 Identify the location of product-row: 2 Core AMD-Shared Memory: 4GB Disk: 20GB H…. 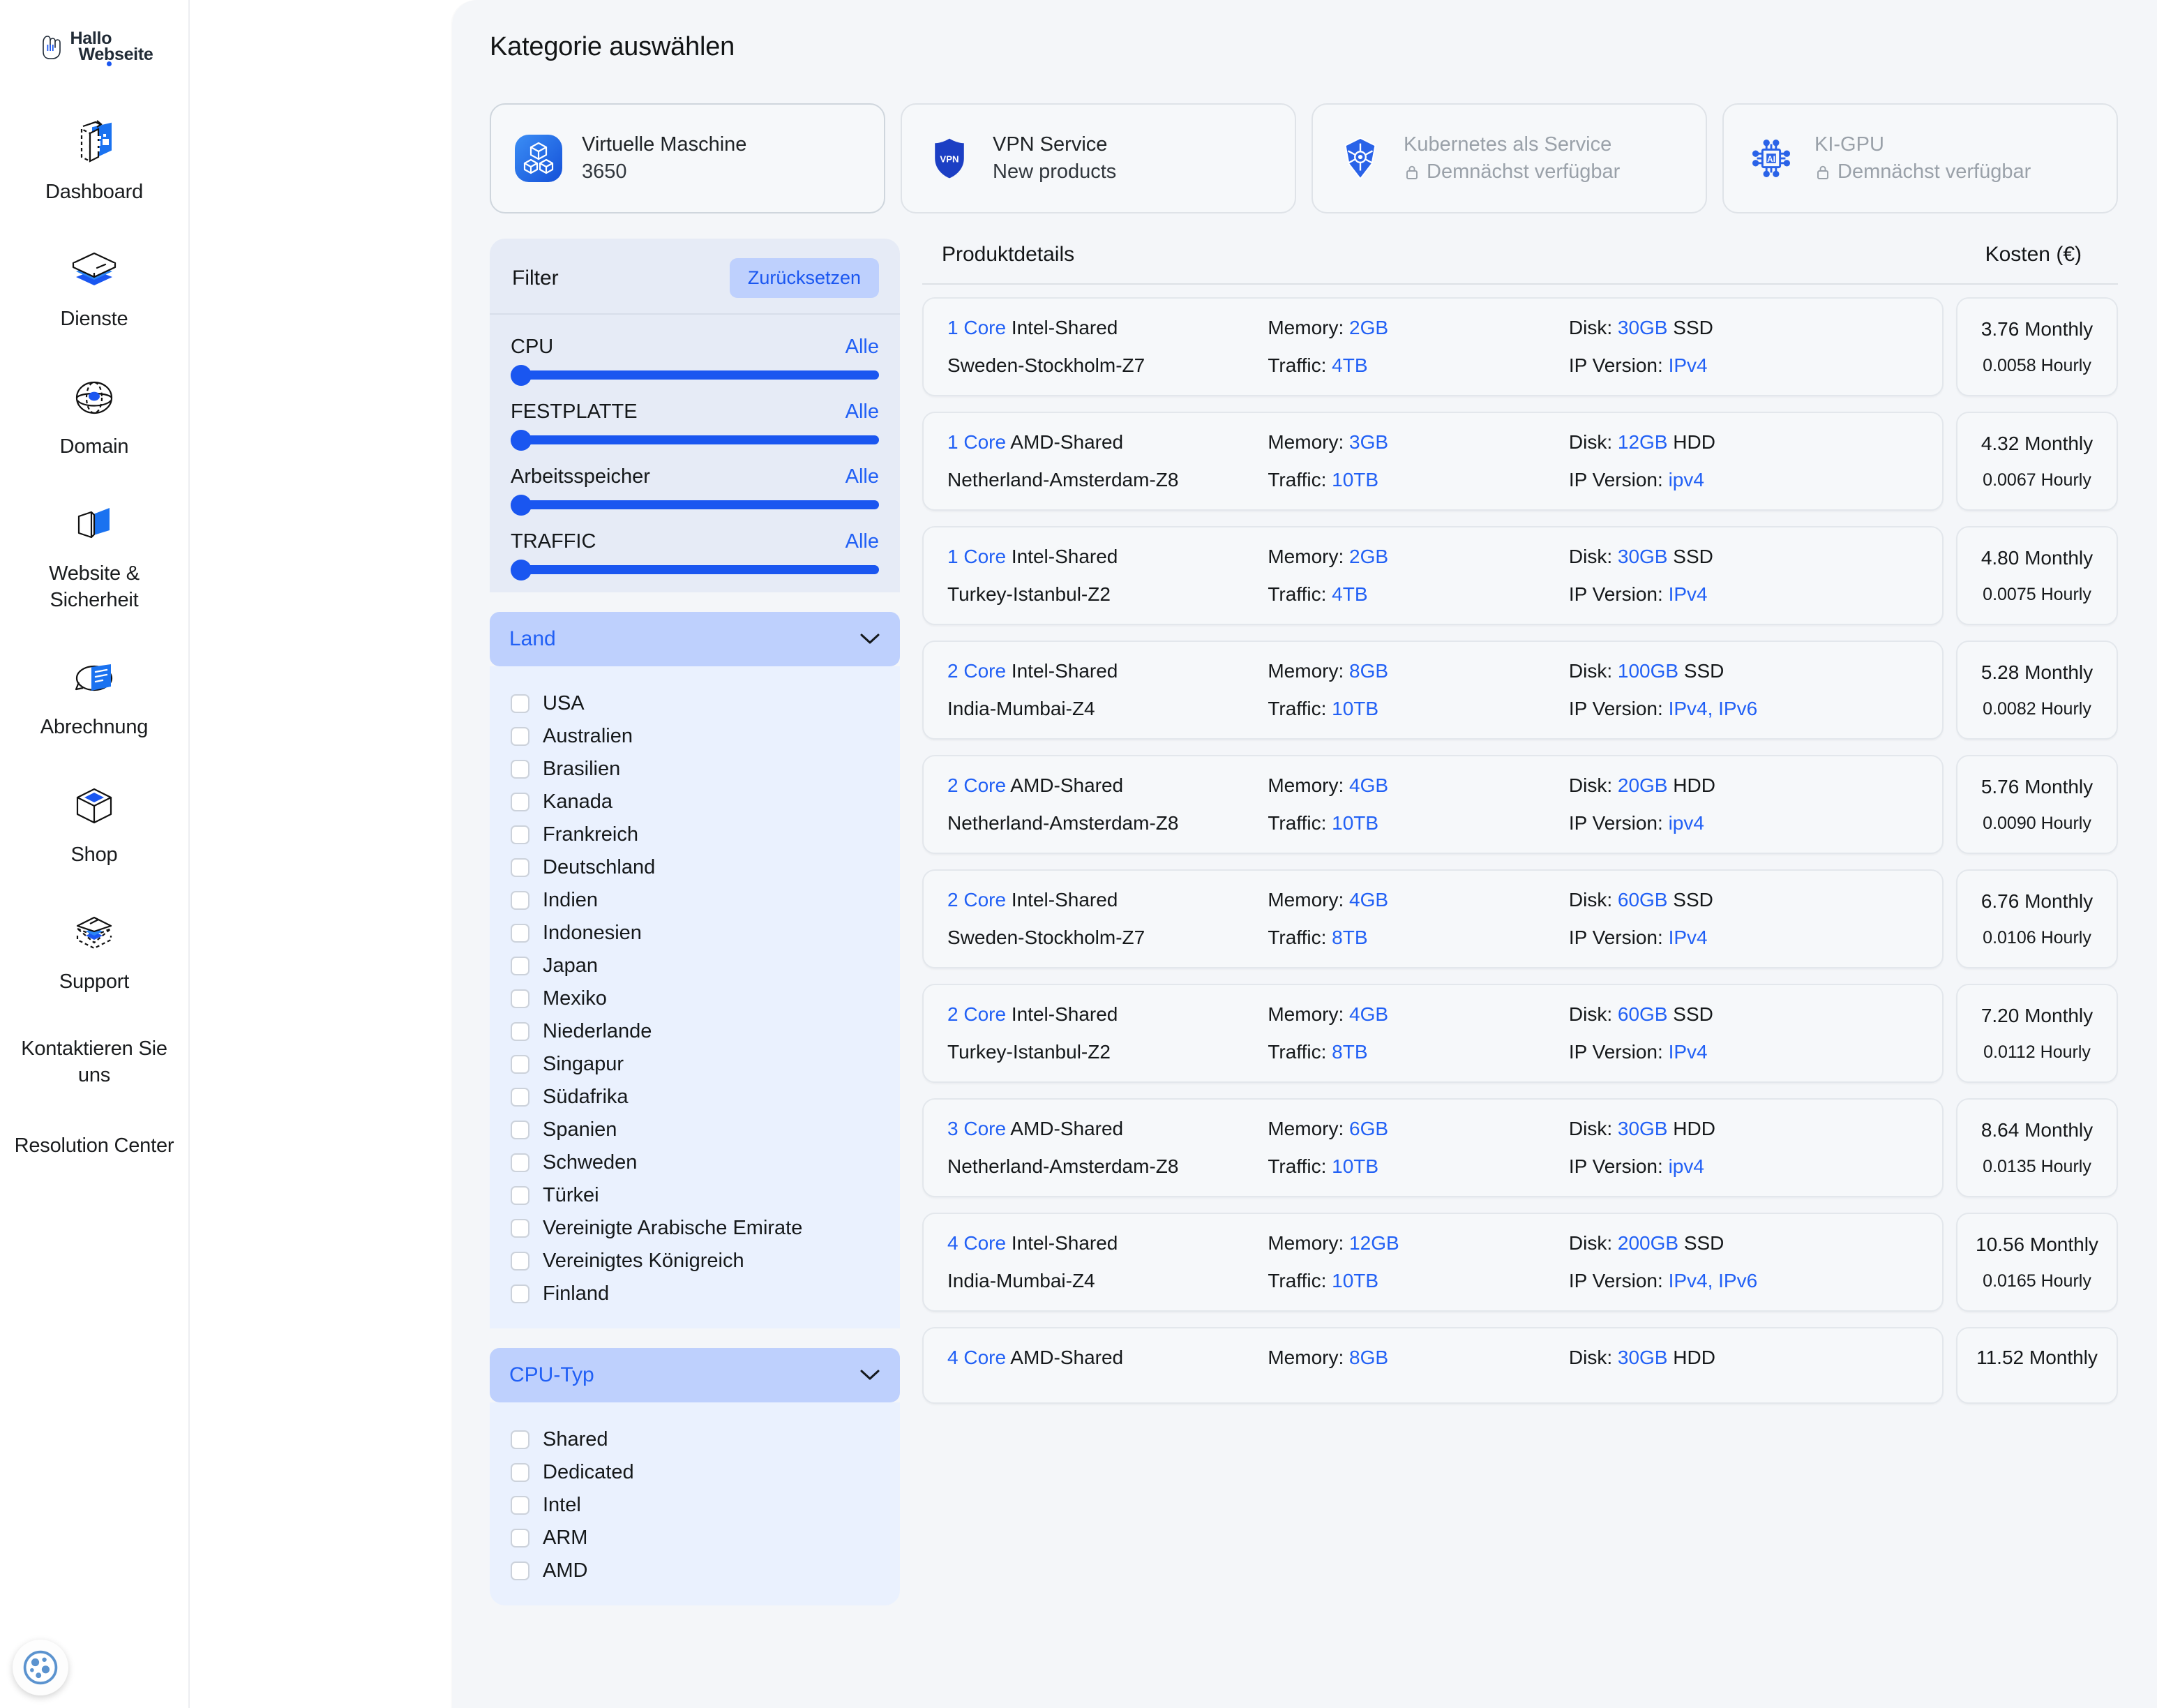
(1520, 804).